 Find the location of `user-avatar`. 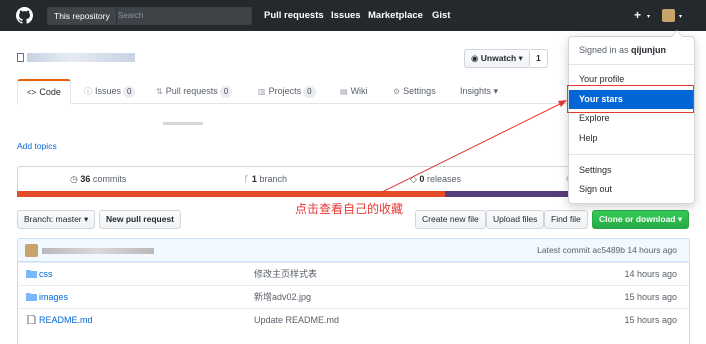

user-avatar is located at coordinates (668, 15).